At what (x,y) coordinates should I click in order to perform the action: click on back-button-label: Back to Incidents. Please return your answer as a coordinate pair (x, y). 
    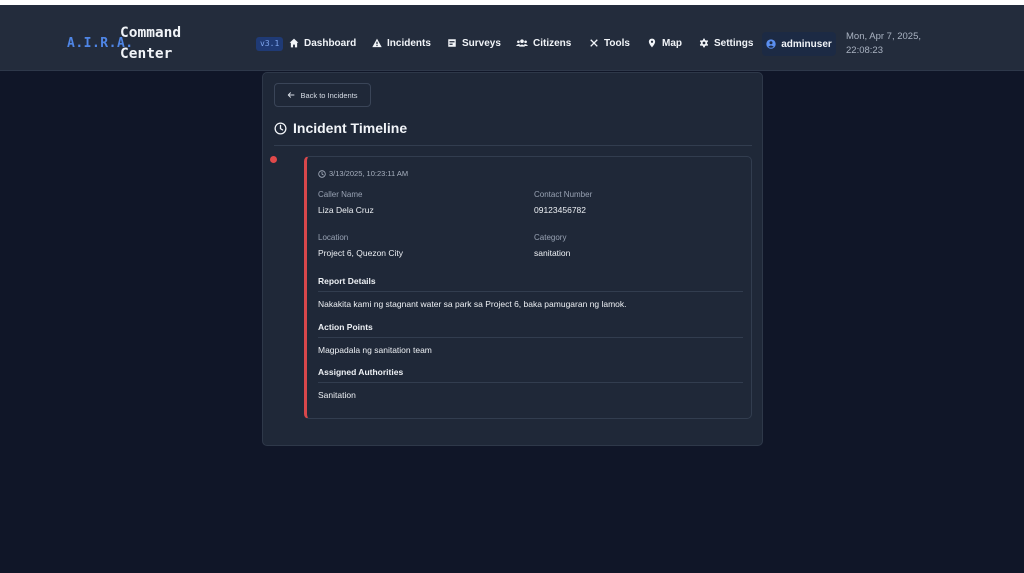
    Looking at the image, I should click on (329, 95).